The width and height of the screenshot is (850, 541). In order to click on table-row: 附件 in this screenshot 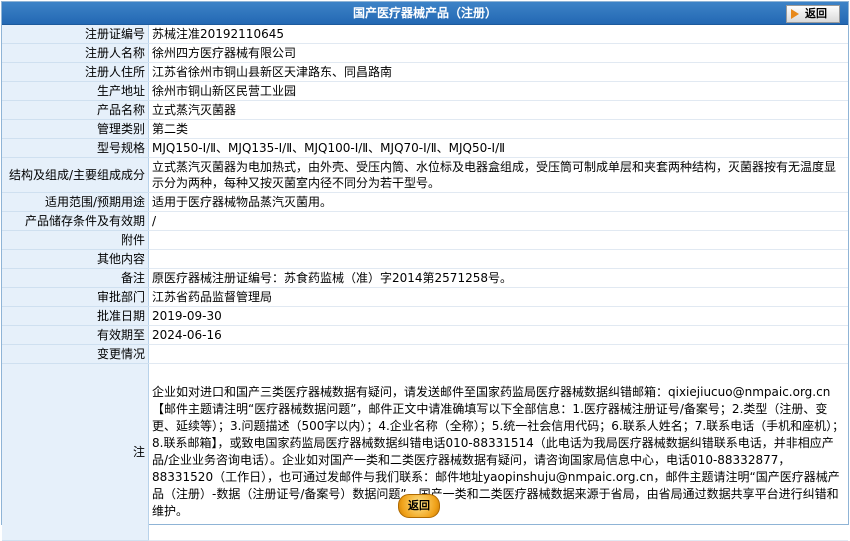, I will do `click(425, 240)`.